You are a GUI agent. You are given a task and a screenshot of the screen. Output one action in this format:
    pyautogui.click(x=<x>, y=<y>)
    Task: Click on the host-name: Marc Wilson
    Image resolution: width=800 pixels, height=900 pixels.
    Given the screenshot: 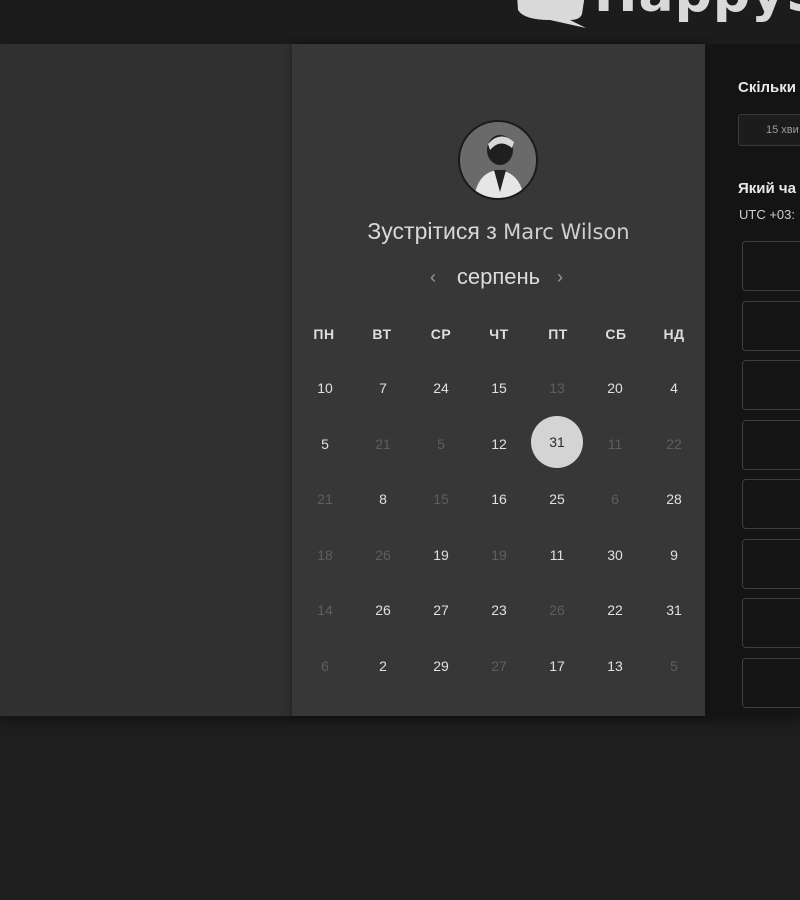 What is the action you would take?
    pyautogui.click(x=566, y=232)
    